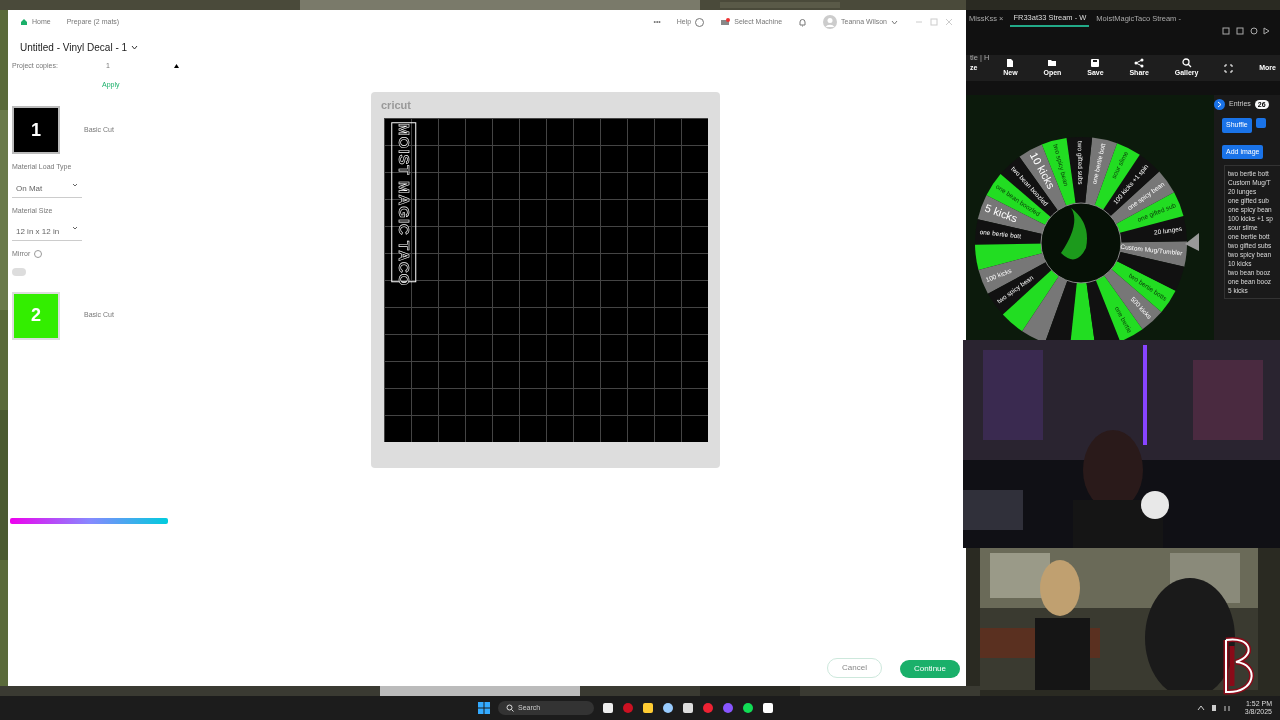 This screenshot has width=1280, height=720. I want to click on wheel-label: 5 kicks, so click(1001, 213).